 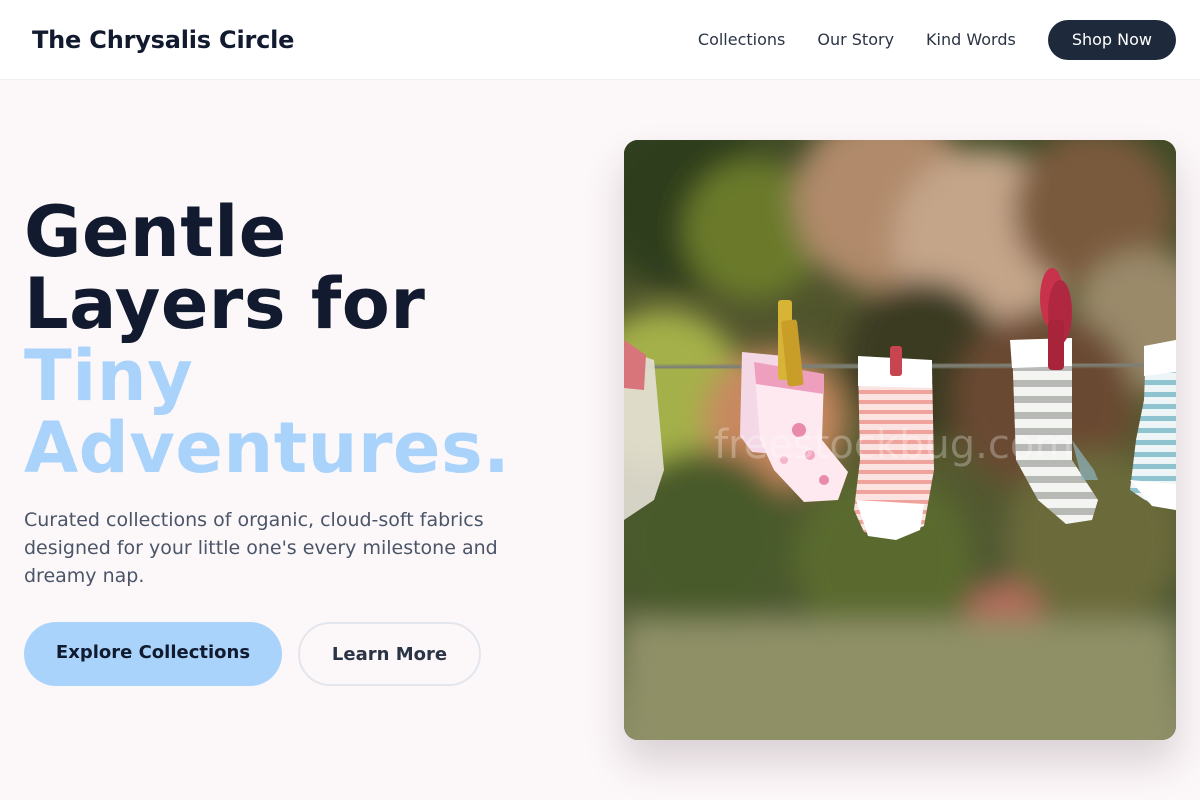 I want to click on nav-link-kind-words: Kind Words, so click(x=971, y=39).